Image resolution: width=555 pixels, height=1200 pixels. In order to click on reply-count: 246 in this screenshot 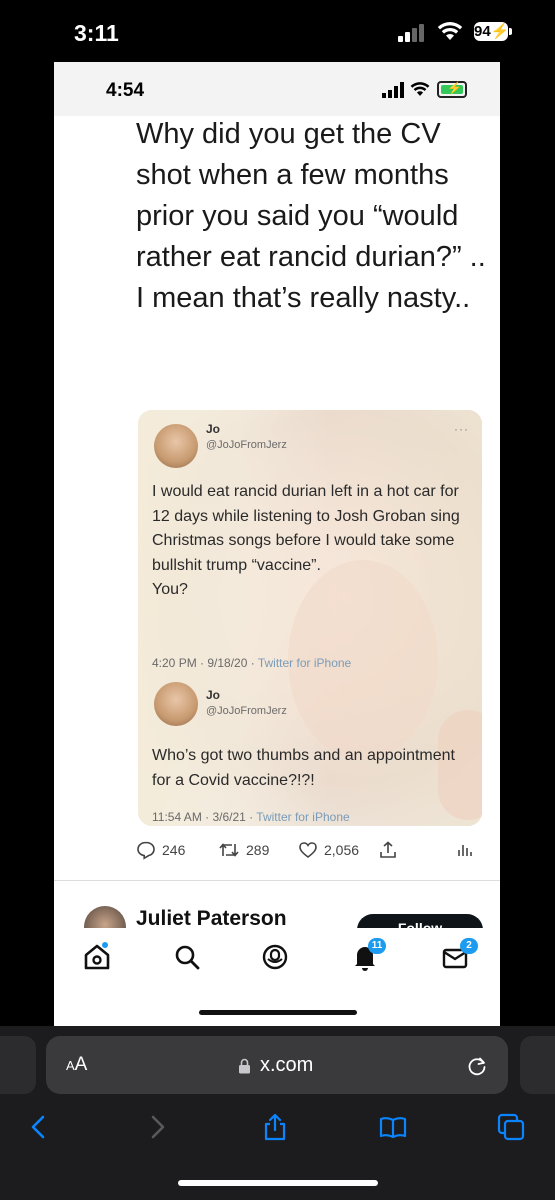, I will do `click(174, 850)`.